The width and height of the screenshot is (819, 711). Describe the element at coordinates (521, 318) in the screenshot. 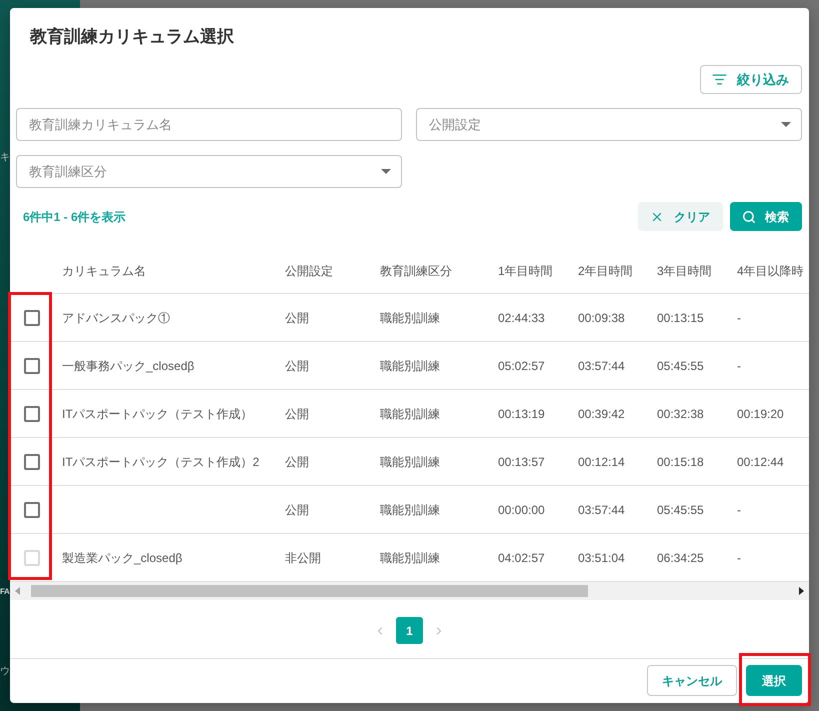

I see `table-cell-text: 02:44:33` at that location.